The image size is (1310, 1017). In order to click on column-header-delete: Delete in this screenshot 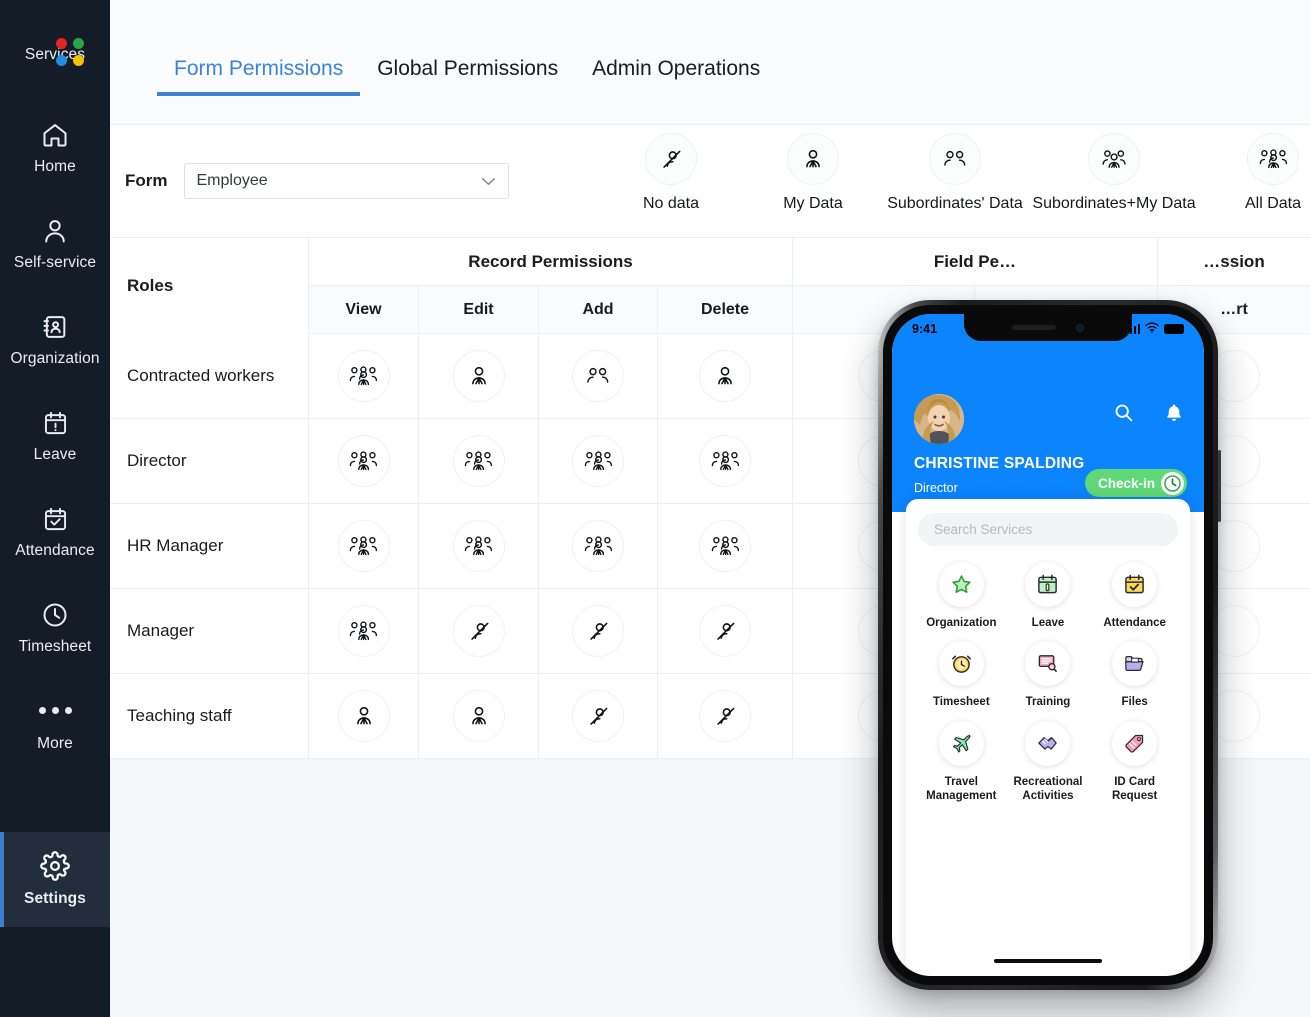, I will do `click(725, 309)`.